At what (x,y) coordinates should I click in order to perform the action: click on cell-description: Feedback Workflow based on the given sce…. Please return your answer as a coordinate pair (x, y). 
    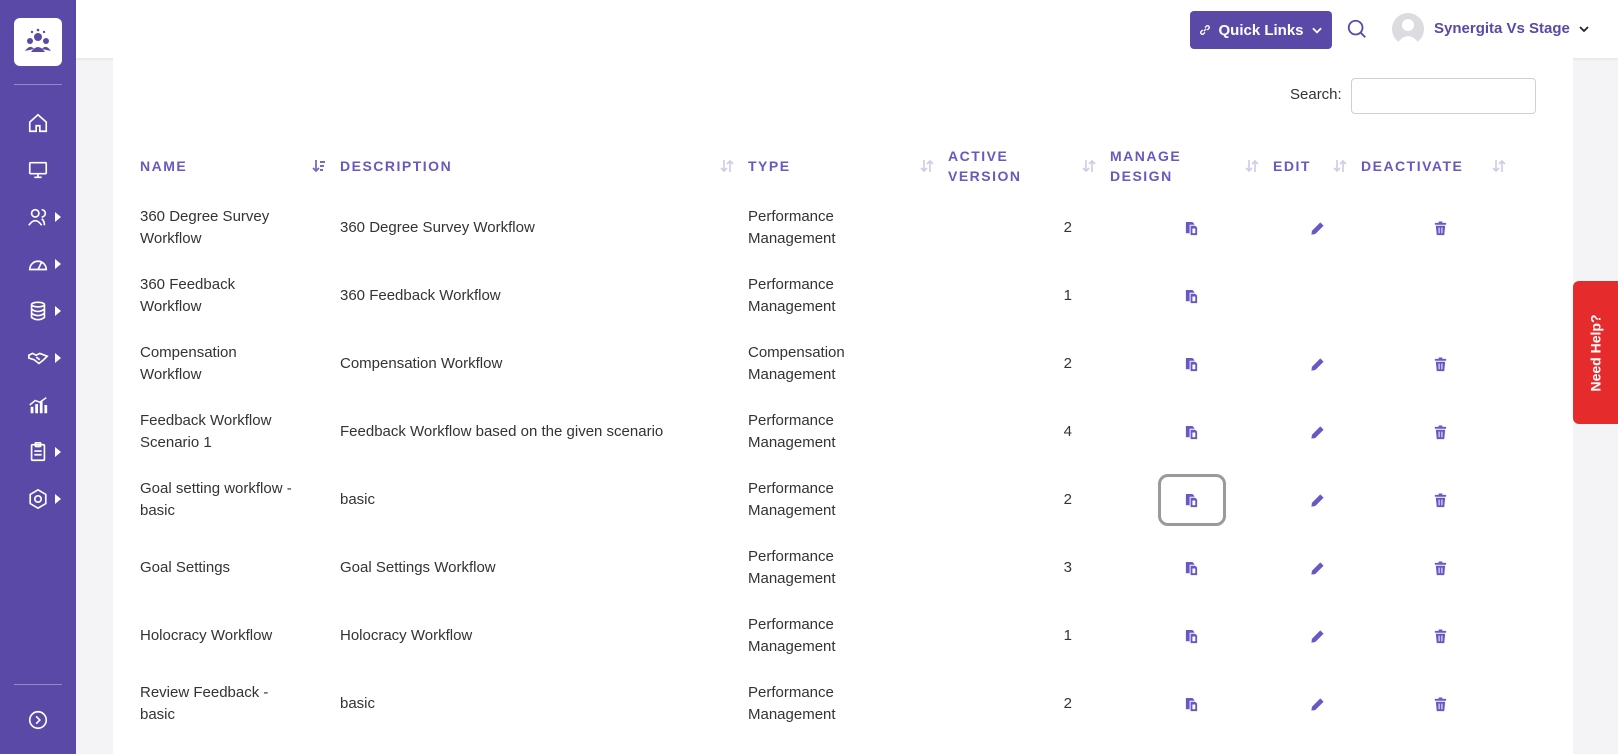
    Looking at the image, I should click on (502, 431).